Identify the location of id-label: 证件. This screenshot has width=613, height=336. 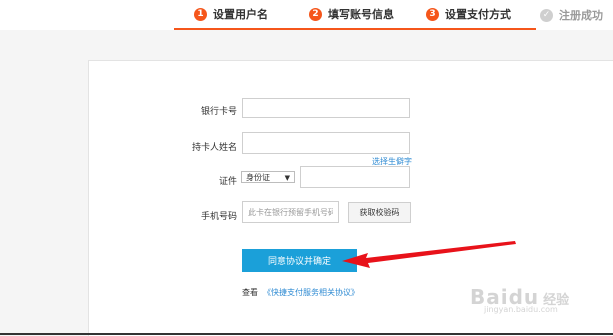
(227, 182).